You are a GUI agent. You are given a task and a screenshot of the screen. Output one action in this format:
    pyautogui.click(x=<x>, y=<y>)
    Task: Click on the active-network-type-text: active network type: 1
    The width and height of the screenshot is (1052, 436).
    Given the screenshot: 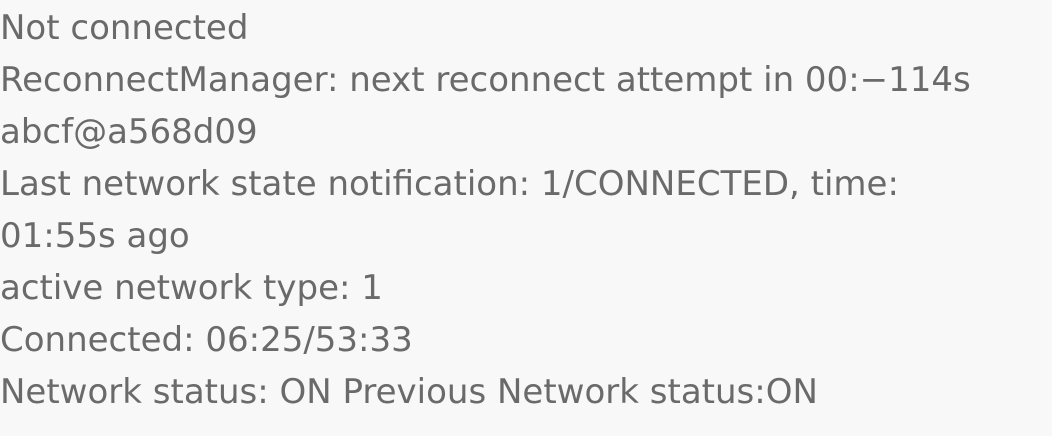 What is the action you would take?
    pyautogui.click(x=191, y=288)
    